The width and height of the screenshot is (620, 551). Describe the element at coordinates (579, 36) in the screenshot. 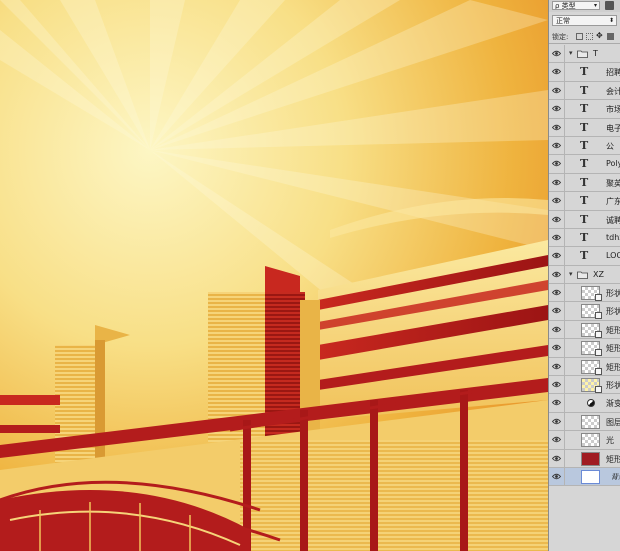

I see `lock-transparency-icon` at that location.